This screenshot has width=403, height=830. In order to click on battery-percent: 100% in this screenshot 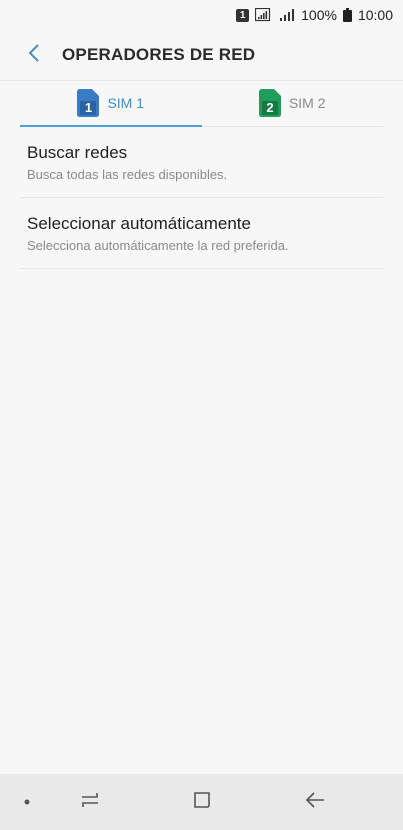, I will do `click(319, 15)`.